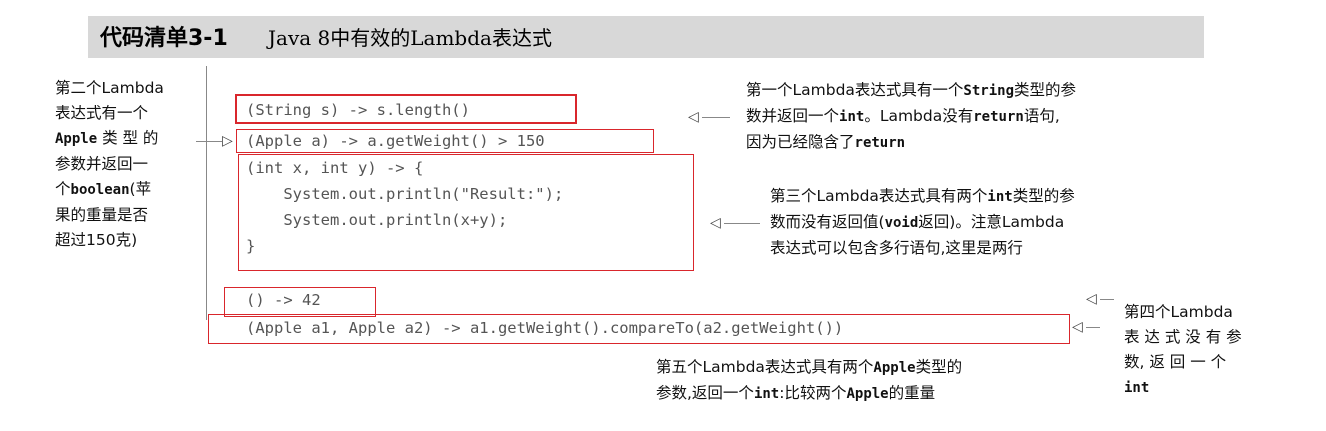 The width and height of the screenshot is (1326, 431). Describe the element at coordinates (901, 223) in the screenshot. I see `code-term: void` at that location.